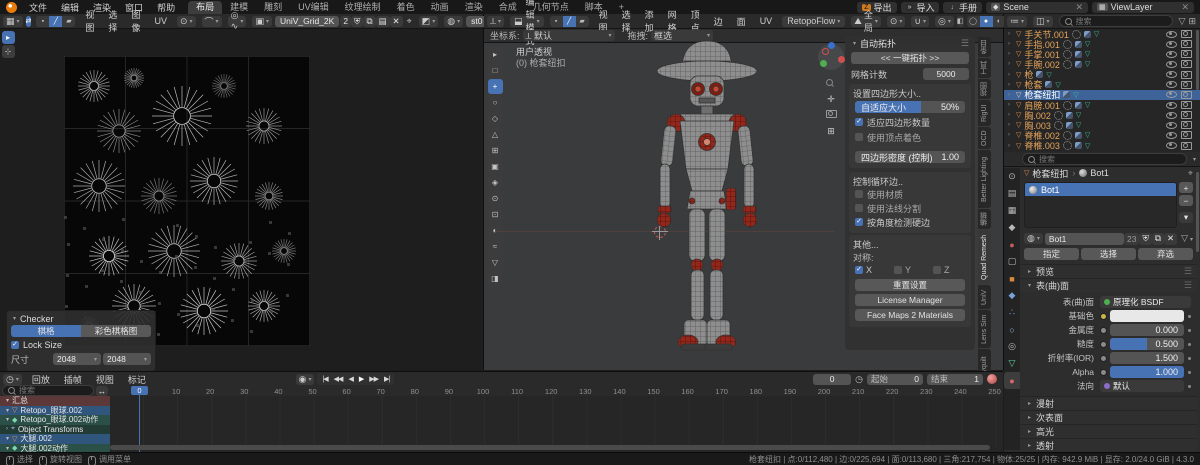 The image size is (1200, 465). I want to click on material-tab-icon: ●, so click(1012, 380).